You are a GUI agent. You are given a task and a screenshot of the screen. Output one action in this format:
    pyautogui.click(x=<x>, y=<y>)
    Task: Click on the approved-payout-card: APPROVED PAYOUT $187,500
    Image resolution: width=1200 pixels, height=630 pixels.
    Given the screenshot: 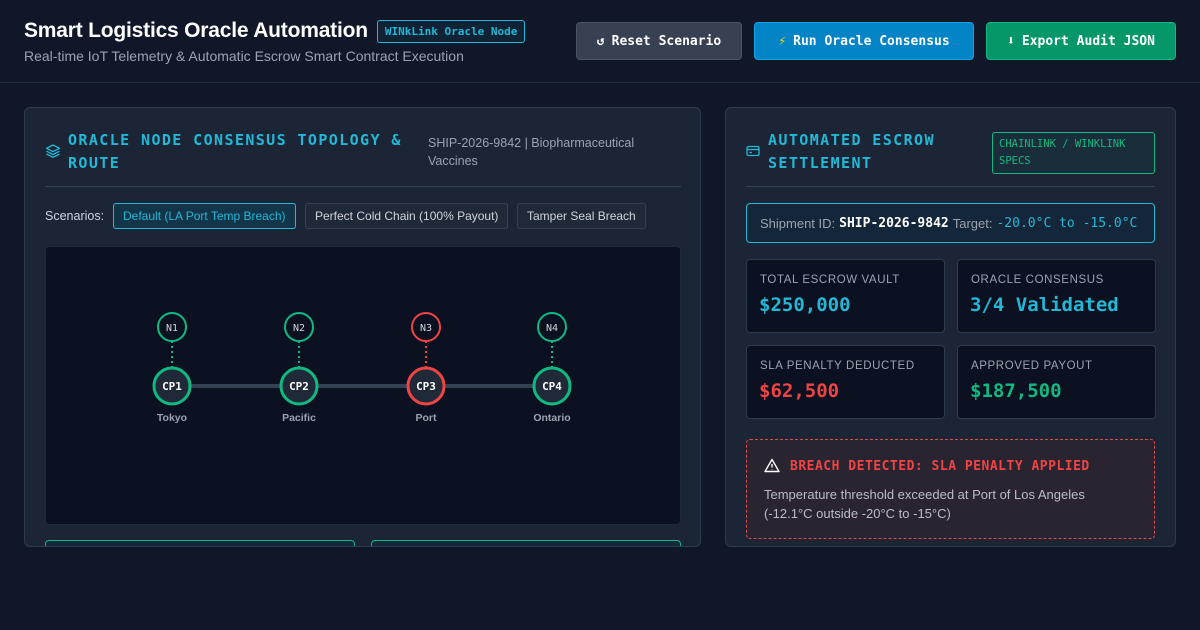 What is the action you would take?
    pyautogui.click(x=1056, y=382)
    